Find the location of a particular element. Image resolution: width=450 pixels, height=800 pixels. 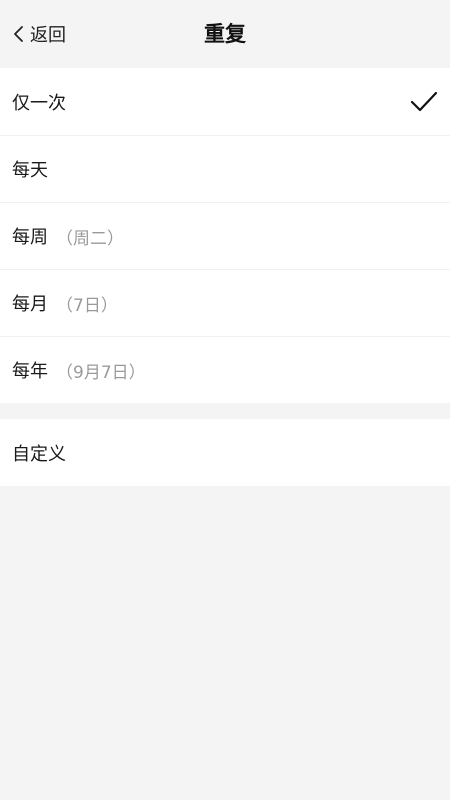

option-custom: 自定义 is located at coordinates (225, 452).